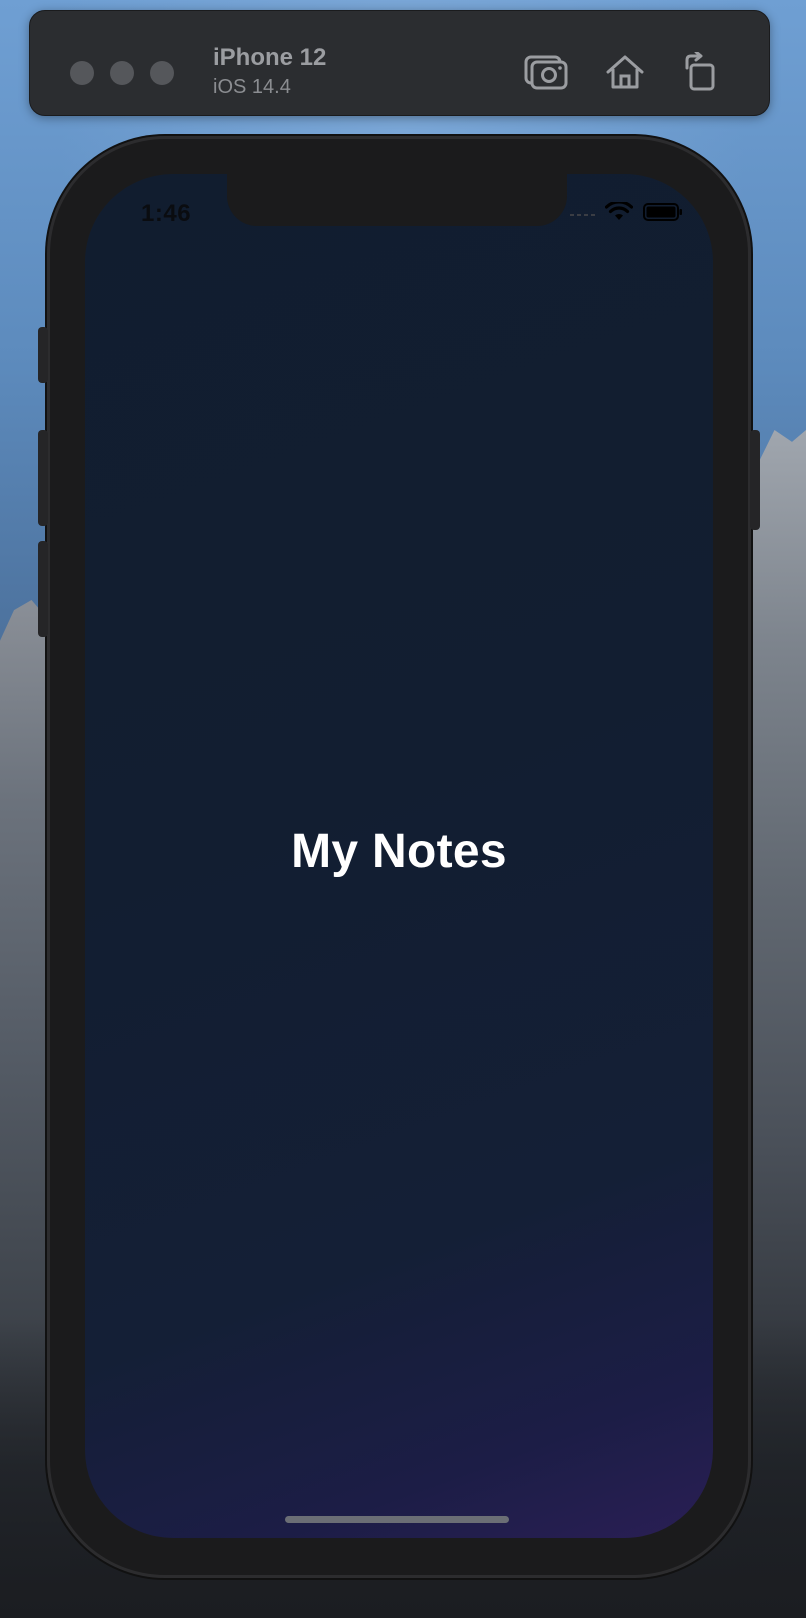 Image resolution: width=806 pixels, height=1618 pixels. I want to click on volume-up-button, so click(43, 478).